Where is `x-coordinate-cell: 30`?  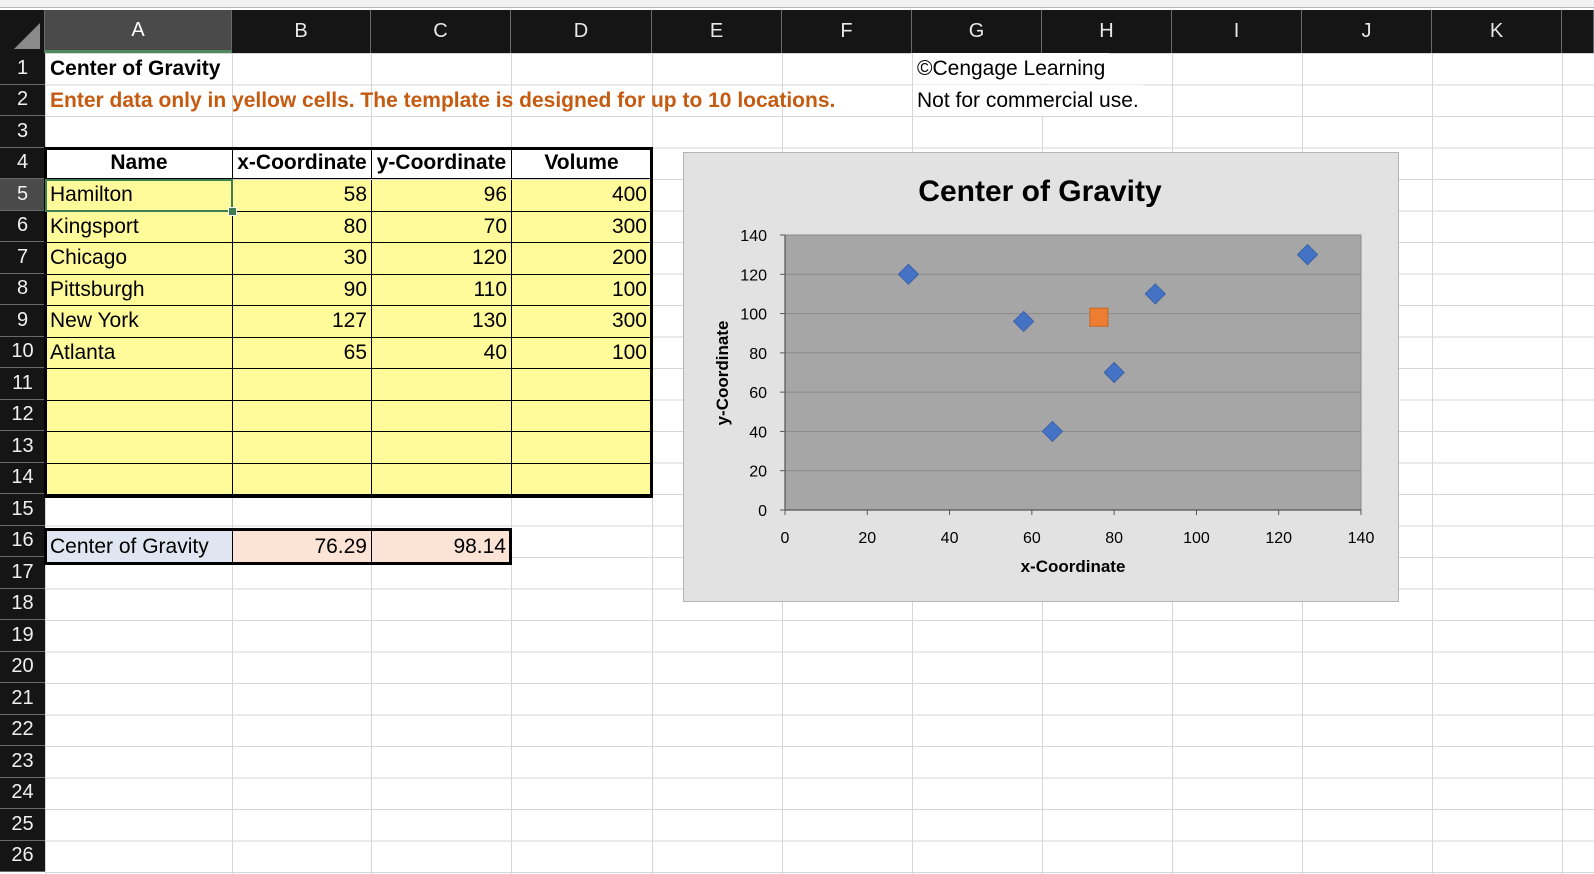 x-coordinate-cell: 30 is located at coordinates (301, 259).